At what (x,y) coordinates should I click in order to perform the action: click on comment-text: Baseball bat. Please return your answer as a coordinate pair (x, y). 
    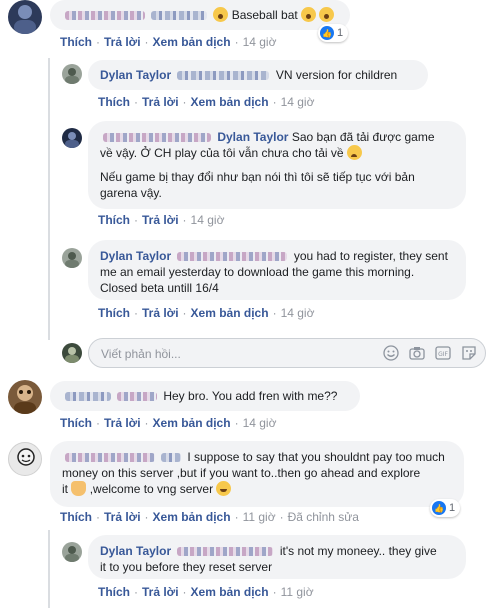
    Looking at the image, I should click on (264, 15).